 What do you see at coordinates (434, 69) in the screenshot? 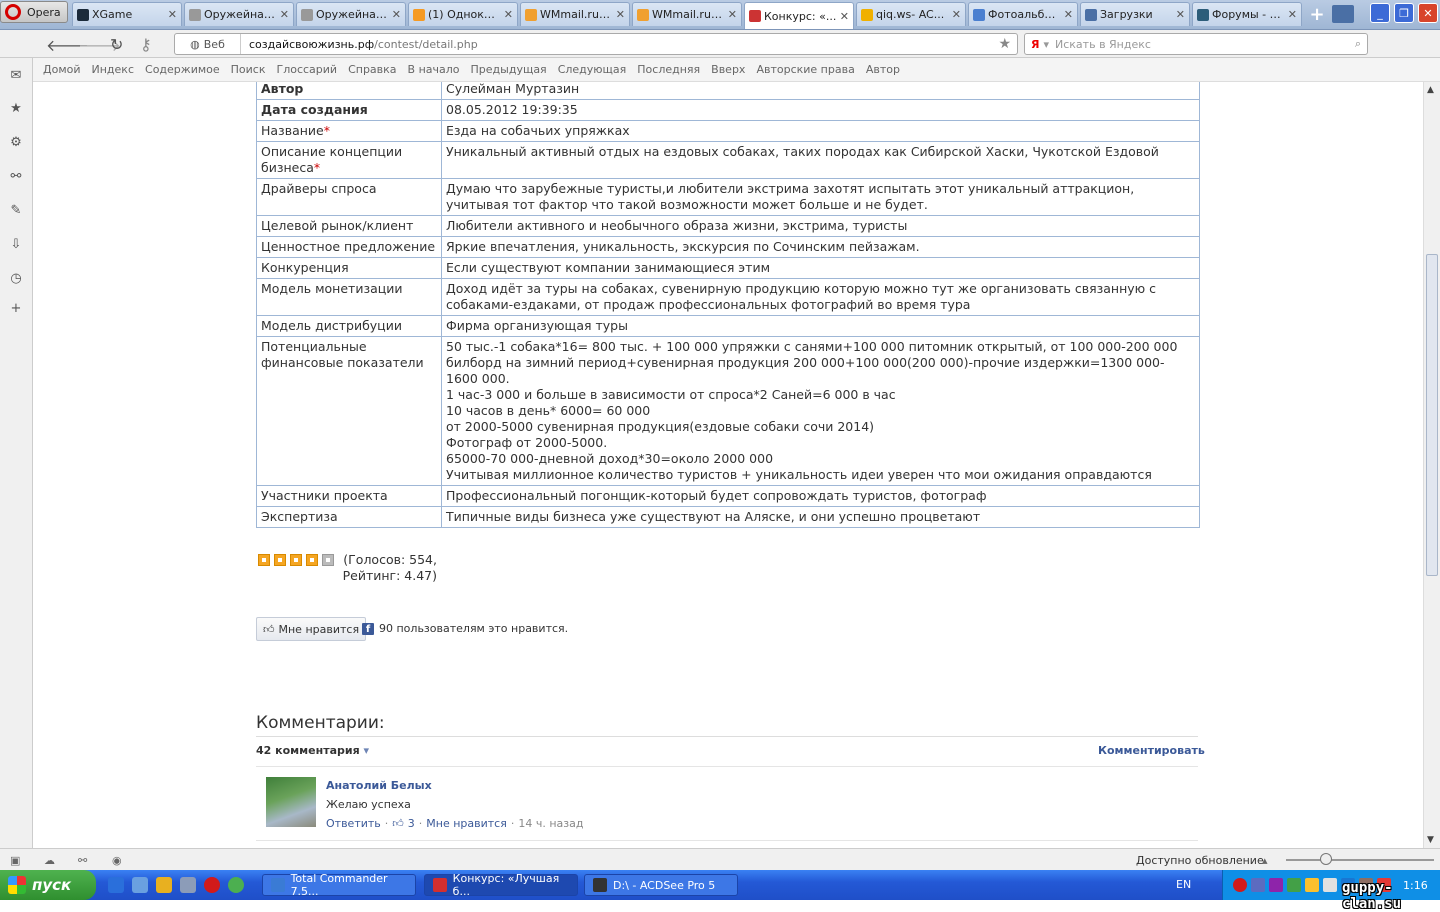
I see `nav-link: В начало` at bounding box center [434, 69].